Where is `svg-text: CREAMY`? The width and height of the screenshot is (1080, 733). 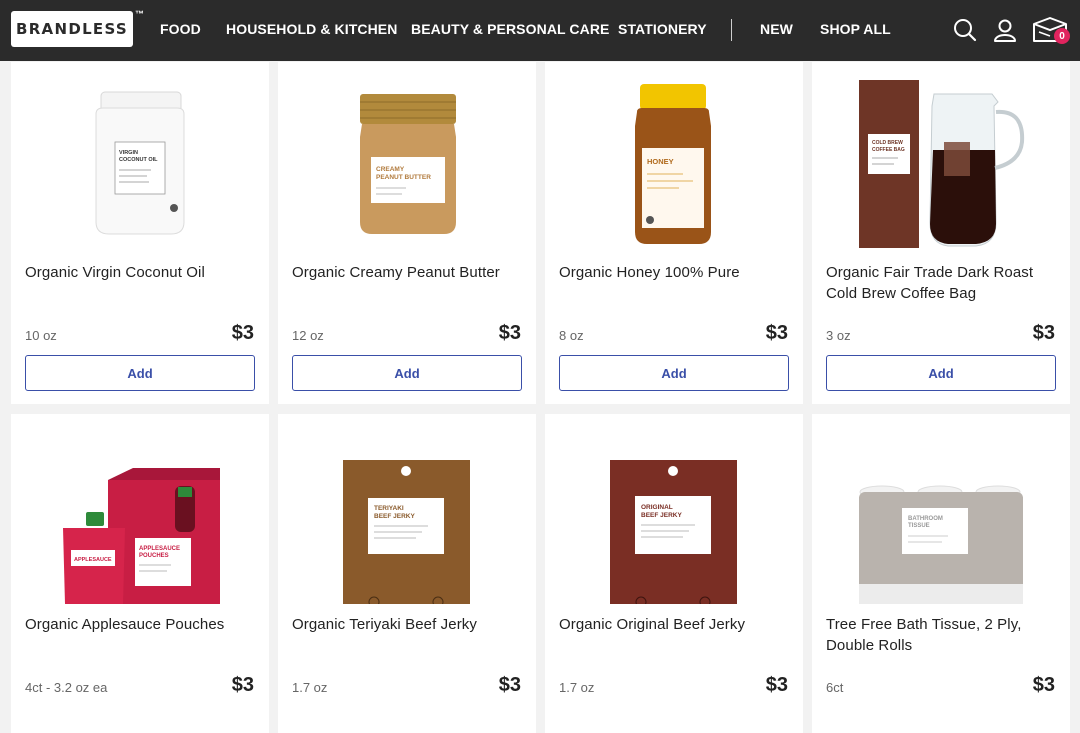
svg-text: CREAMY is located at coordinates (390, 169).